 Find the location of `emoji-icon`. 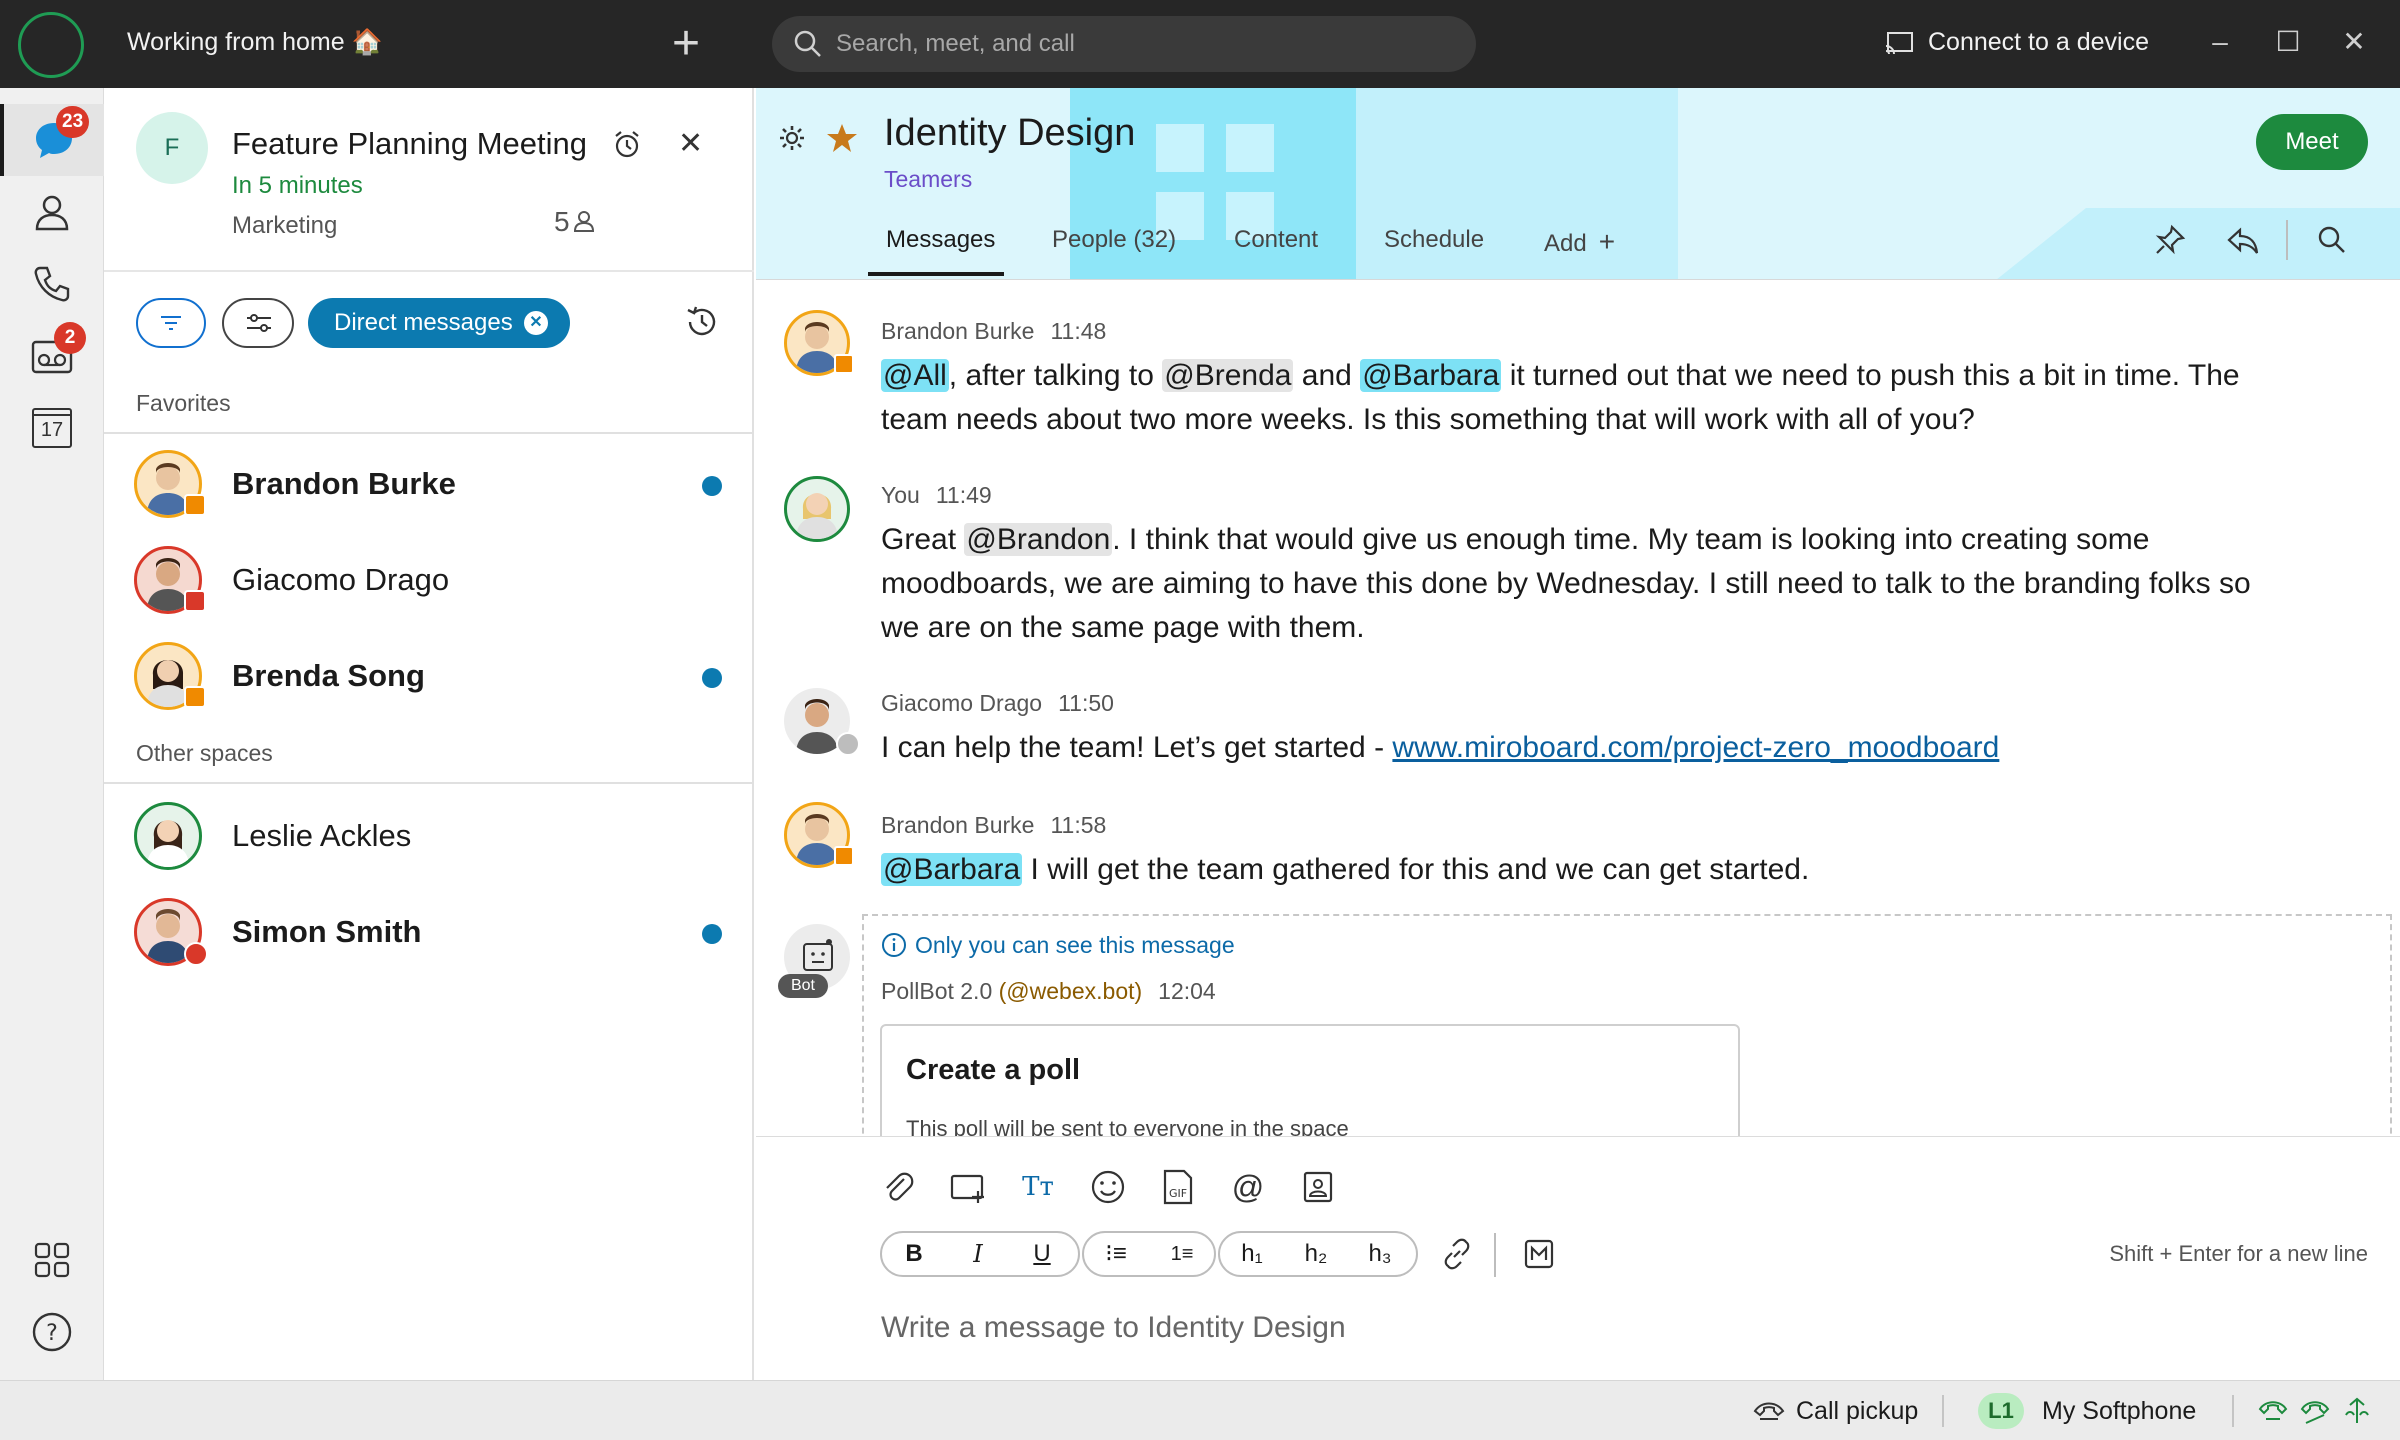

emoji-icon is located at coordinates (1108, 1187).